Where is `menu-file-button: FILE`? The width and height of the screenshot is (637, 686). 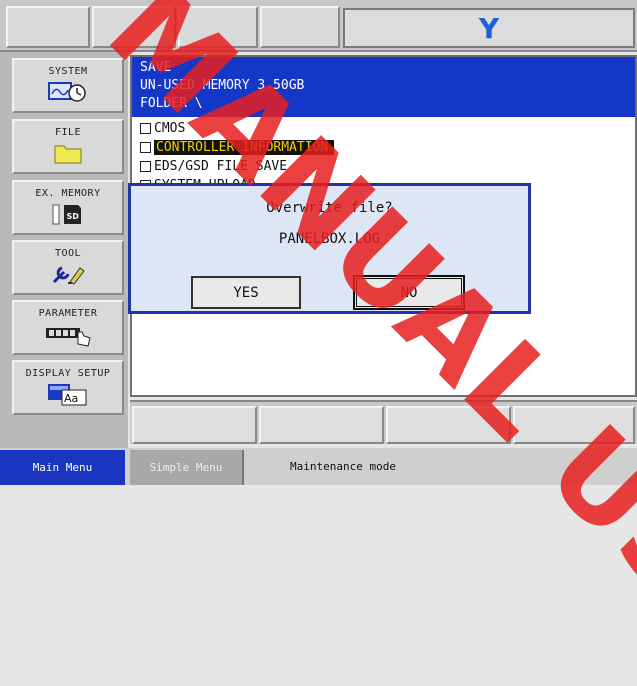
menu-file-button: FILE is located at coordinates (68, 146).